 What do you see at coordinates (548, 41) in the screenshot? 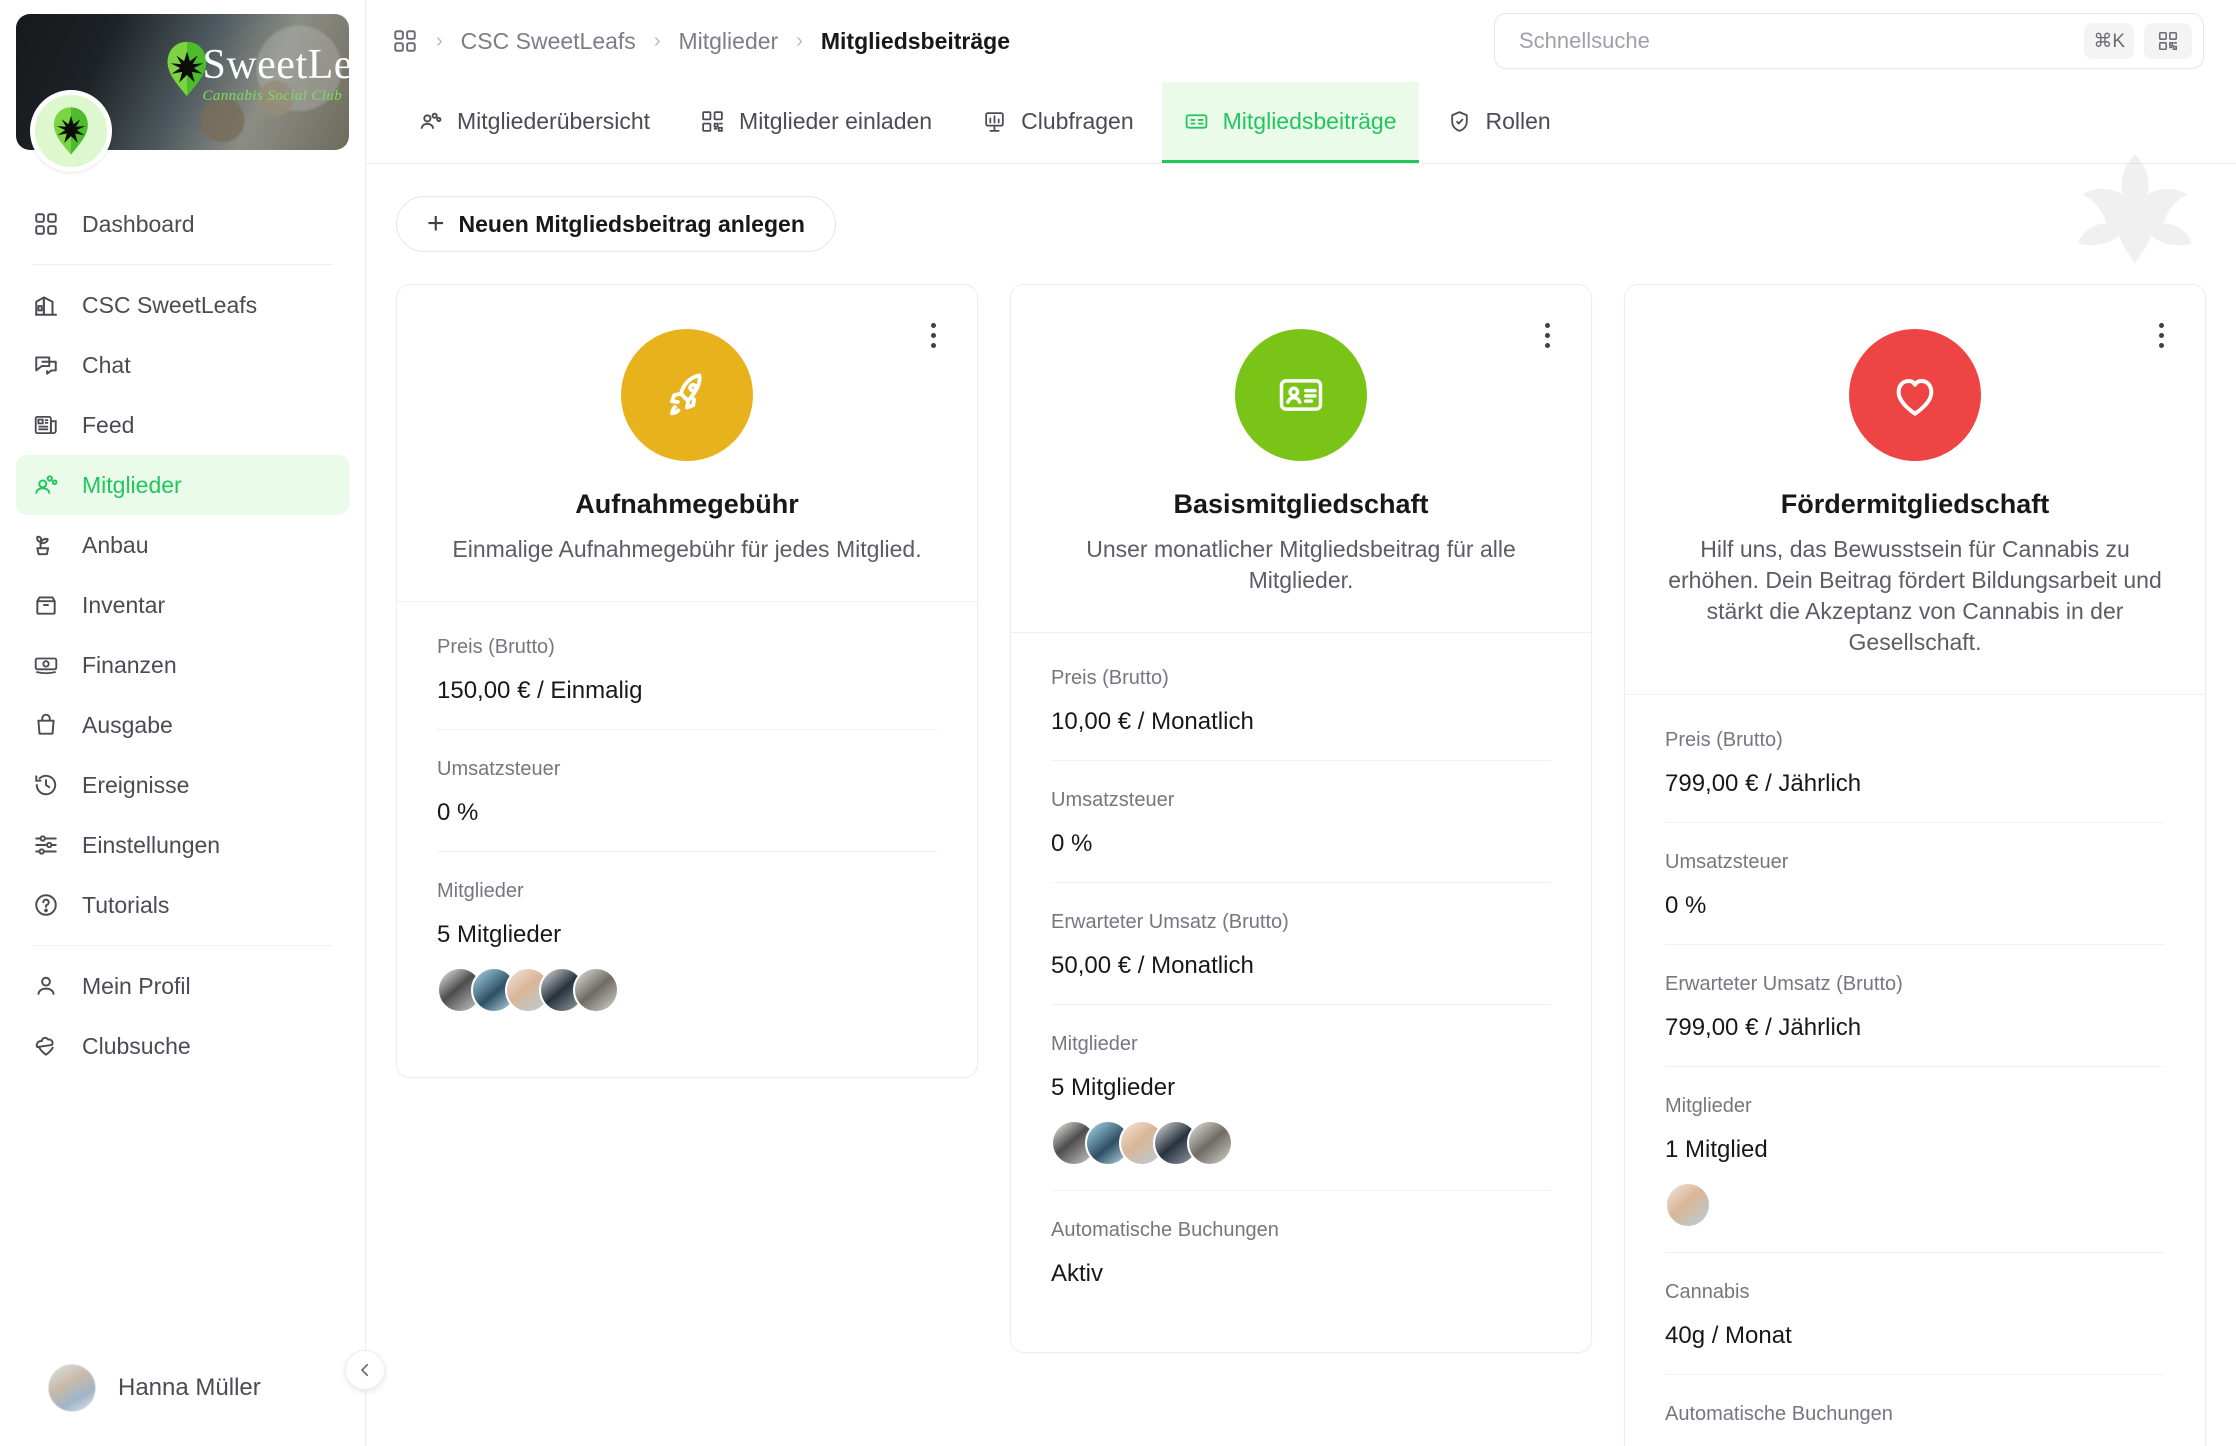
I see `breadcrumb-item-club: CSC SweetLeafs` at bounding box center [548, 41].